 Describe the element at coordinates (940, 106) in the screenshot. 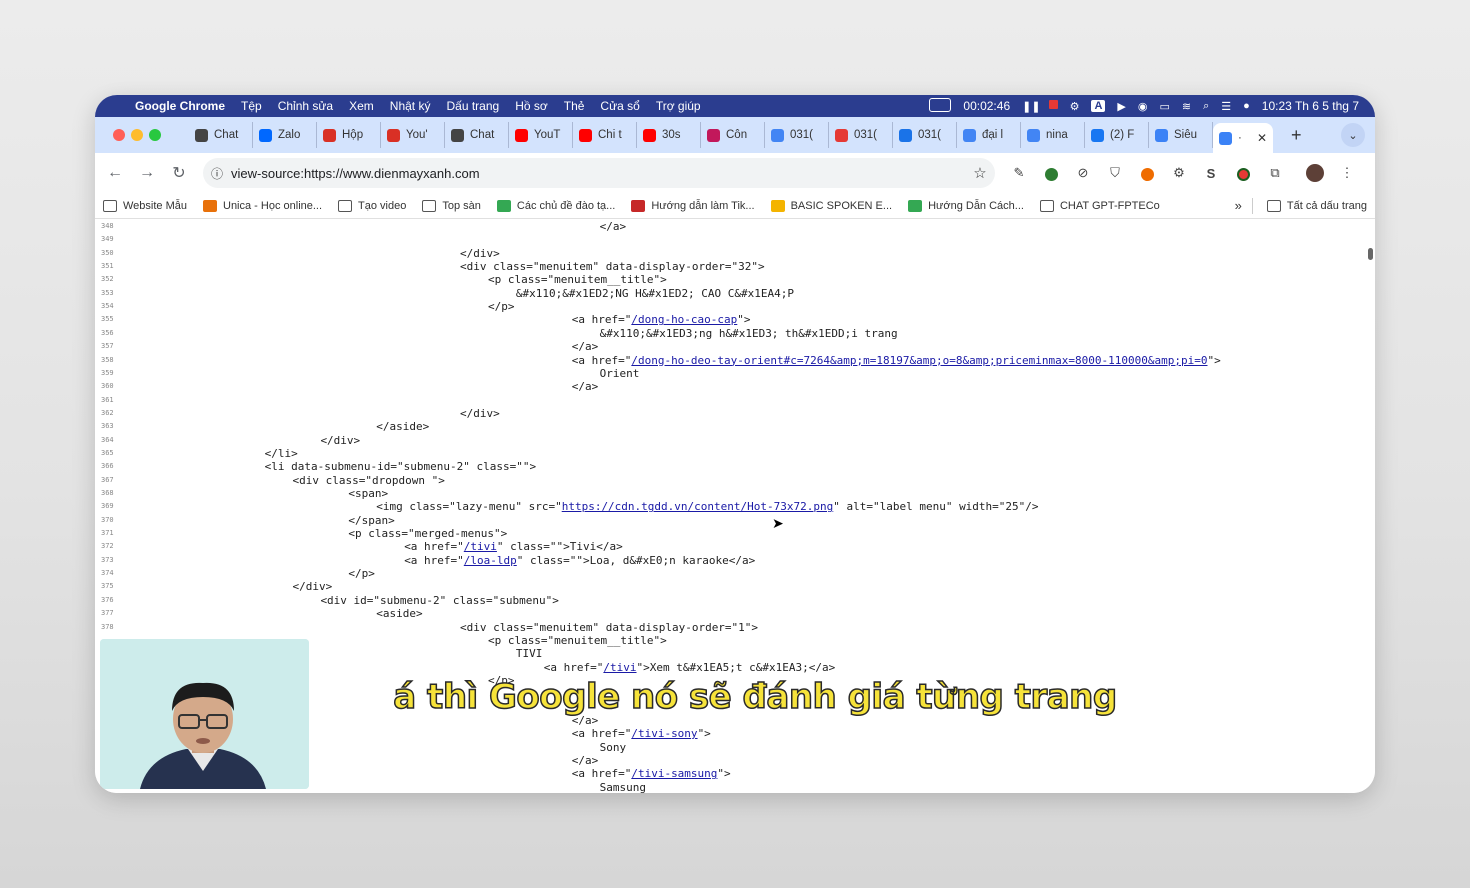

I see `screen-record-icon` at that location.